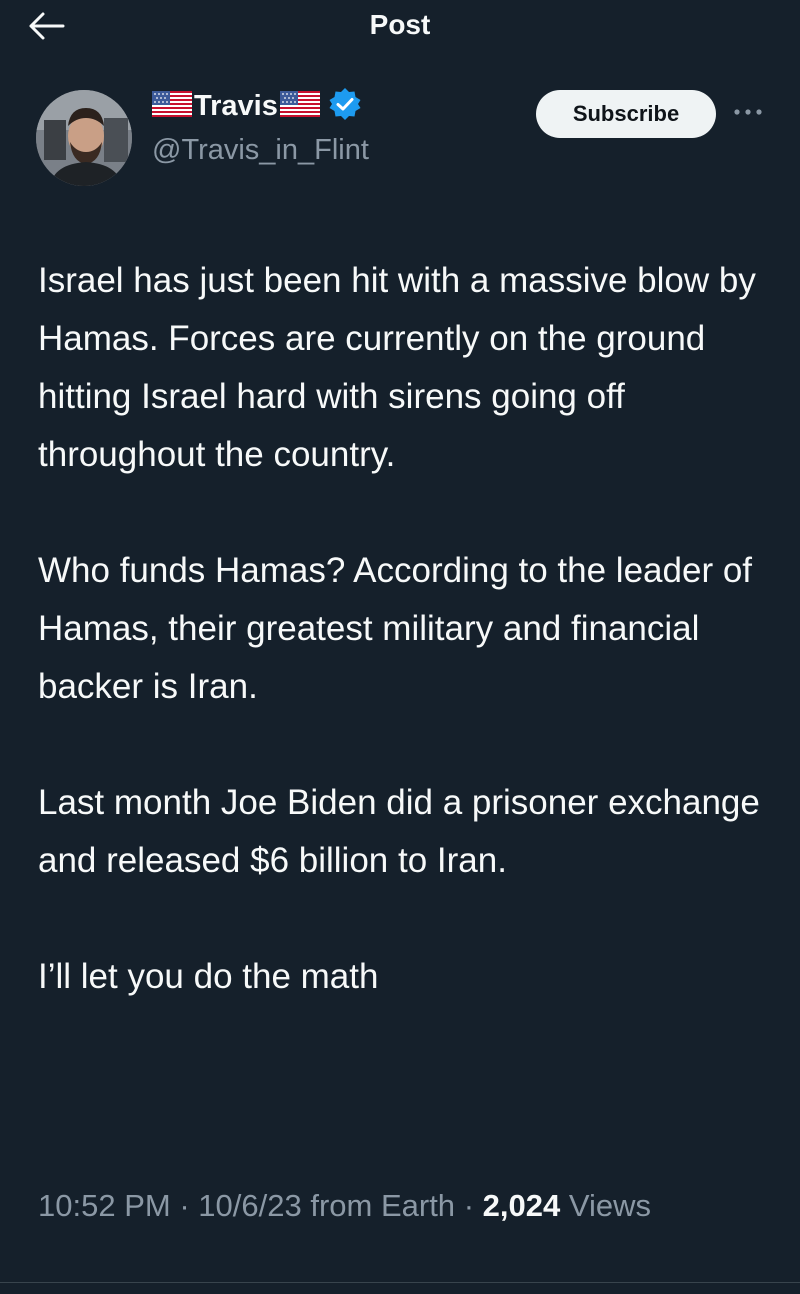 This screenshot has height=1294, width=800. Describe the element at coordinates (104, 1205) in the screenshot. I see `tweet-time: 10:52 PM` at that location.